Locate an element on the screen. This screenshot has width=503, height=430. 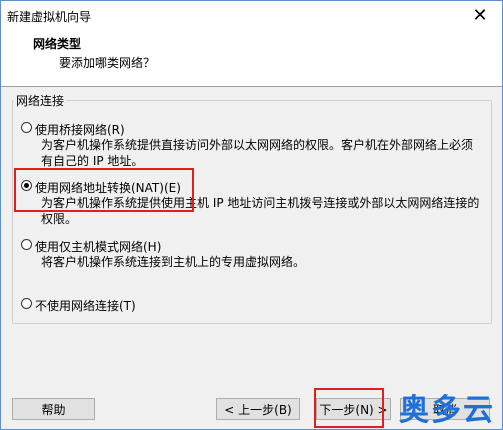
nat-highlight-box is located at coordinates (104, 190).